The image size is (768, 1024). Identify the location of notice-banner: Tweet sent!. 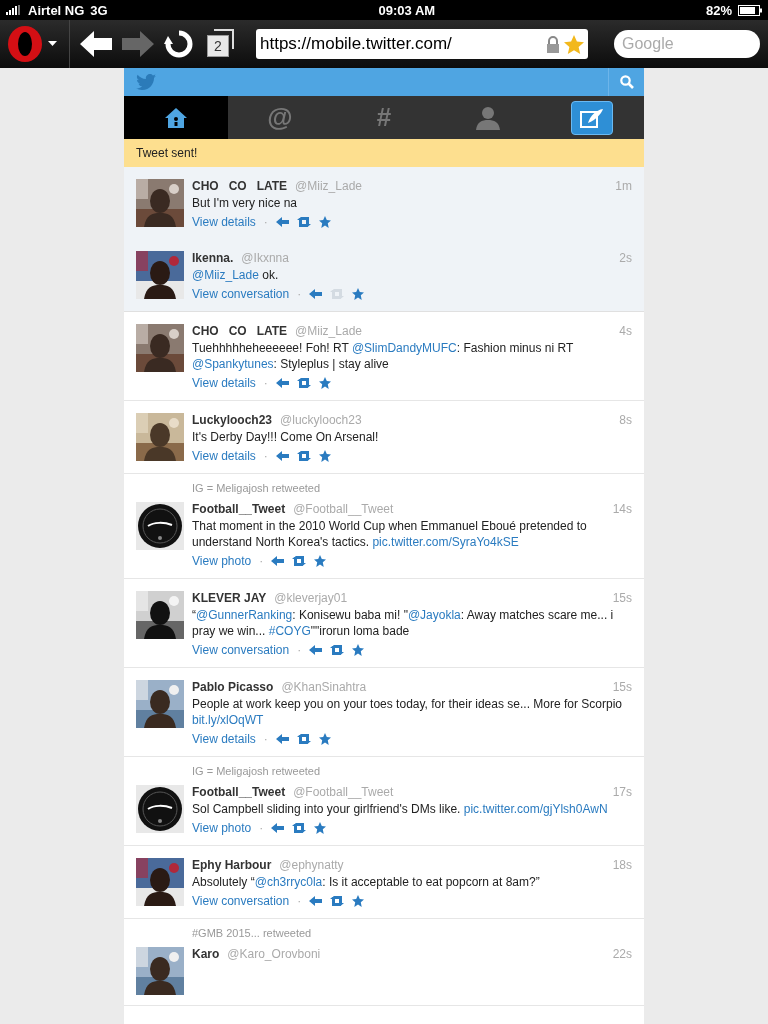
(384, 153).